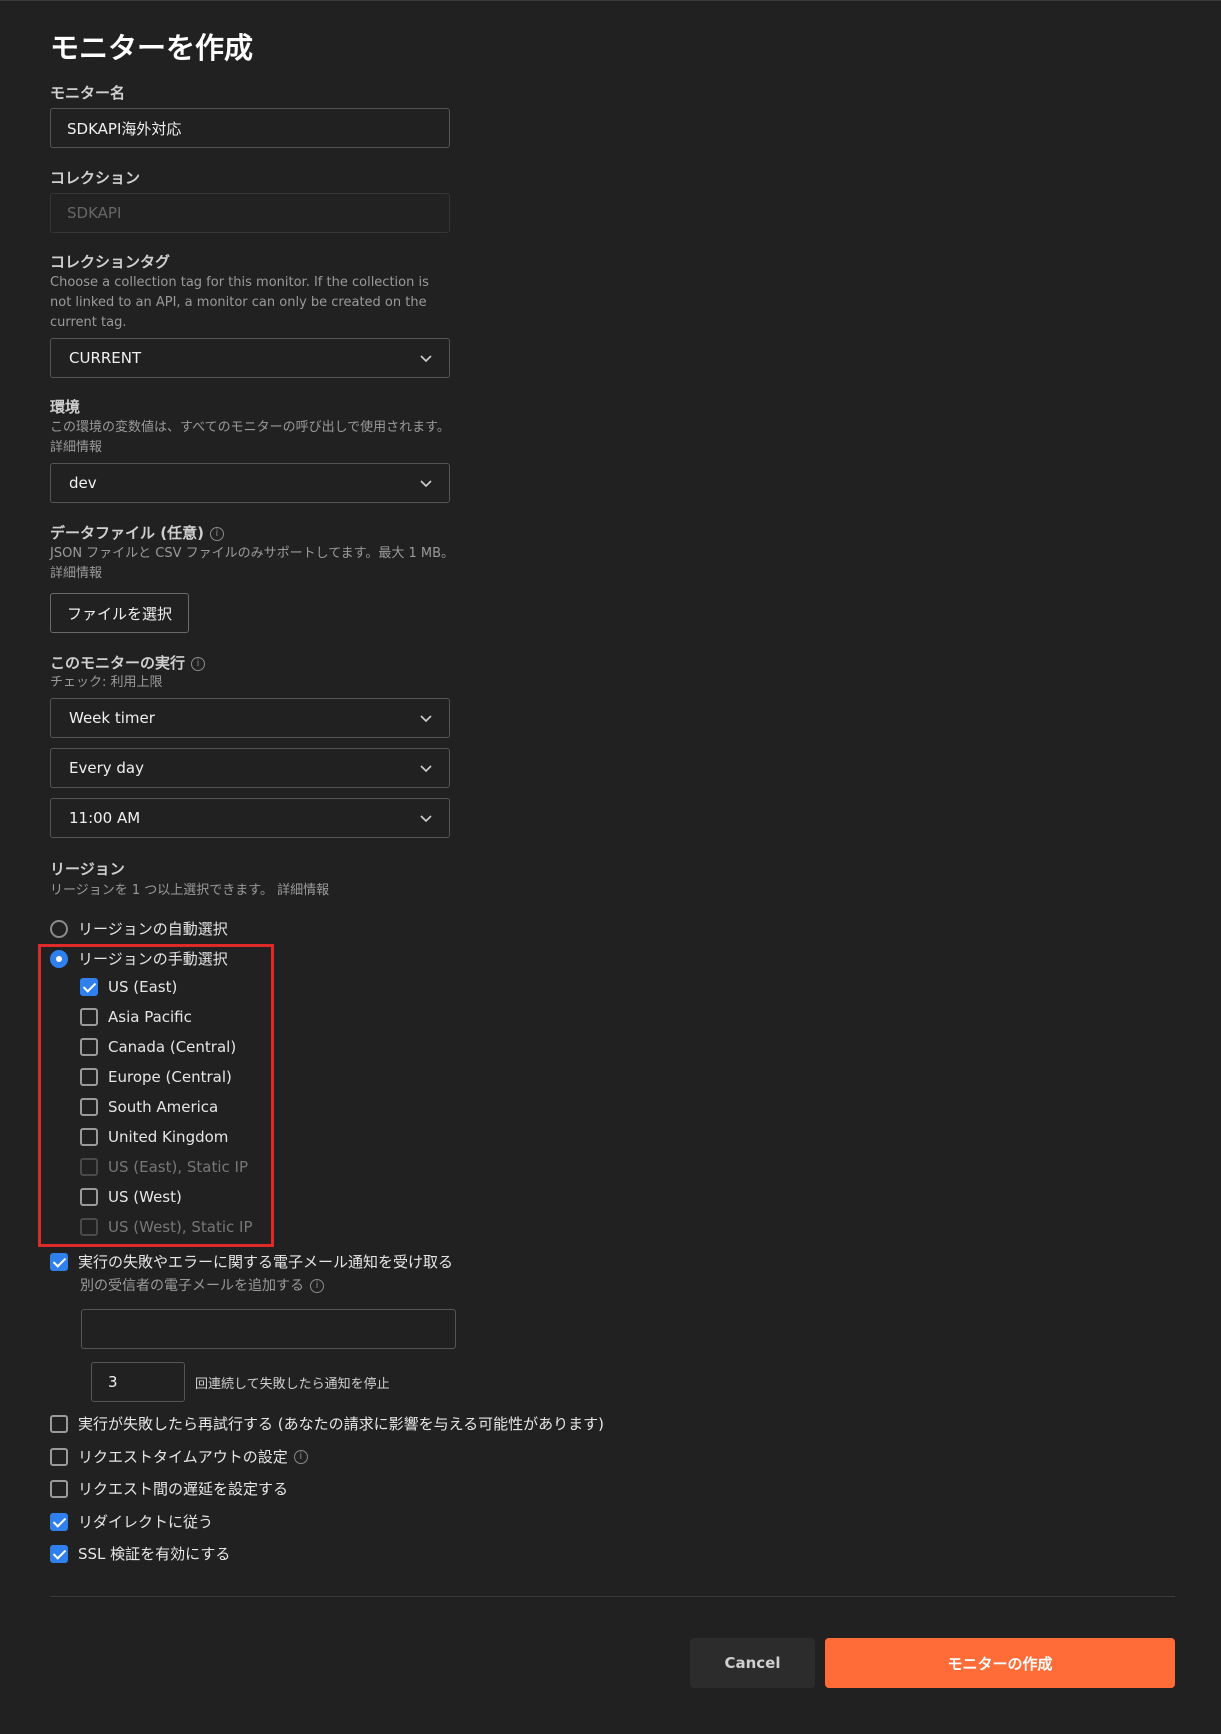  What do you see at coordinates (59, 1521) in the screenshot?
I see `redirect-checkbox` at bounding box center [59, 1521].